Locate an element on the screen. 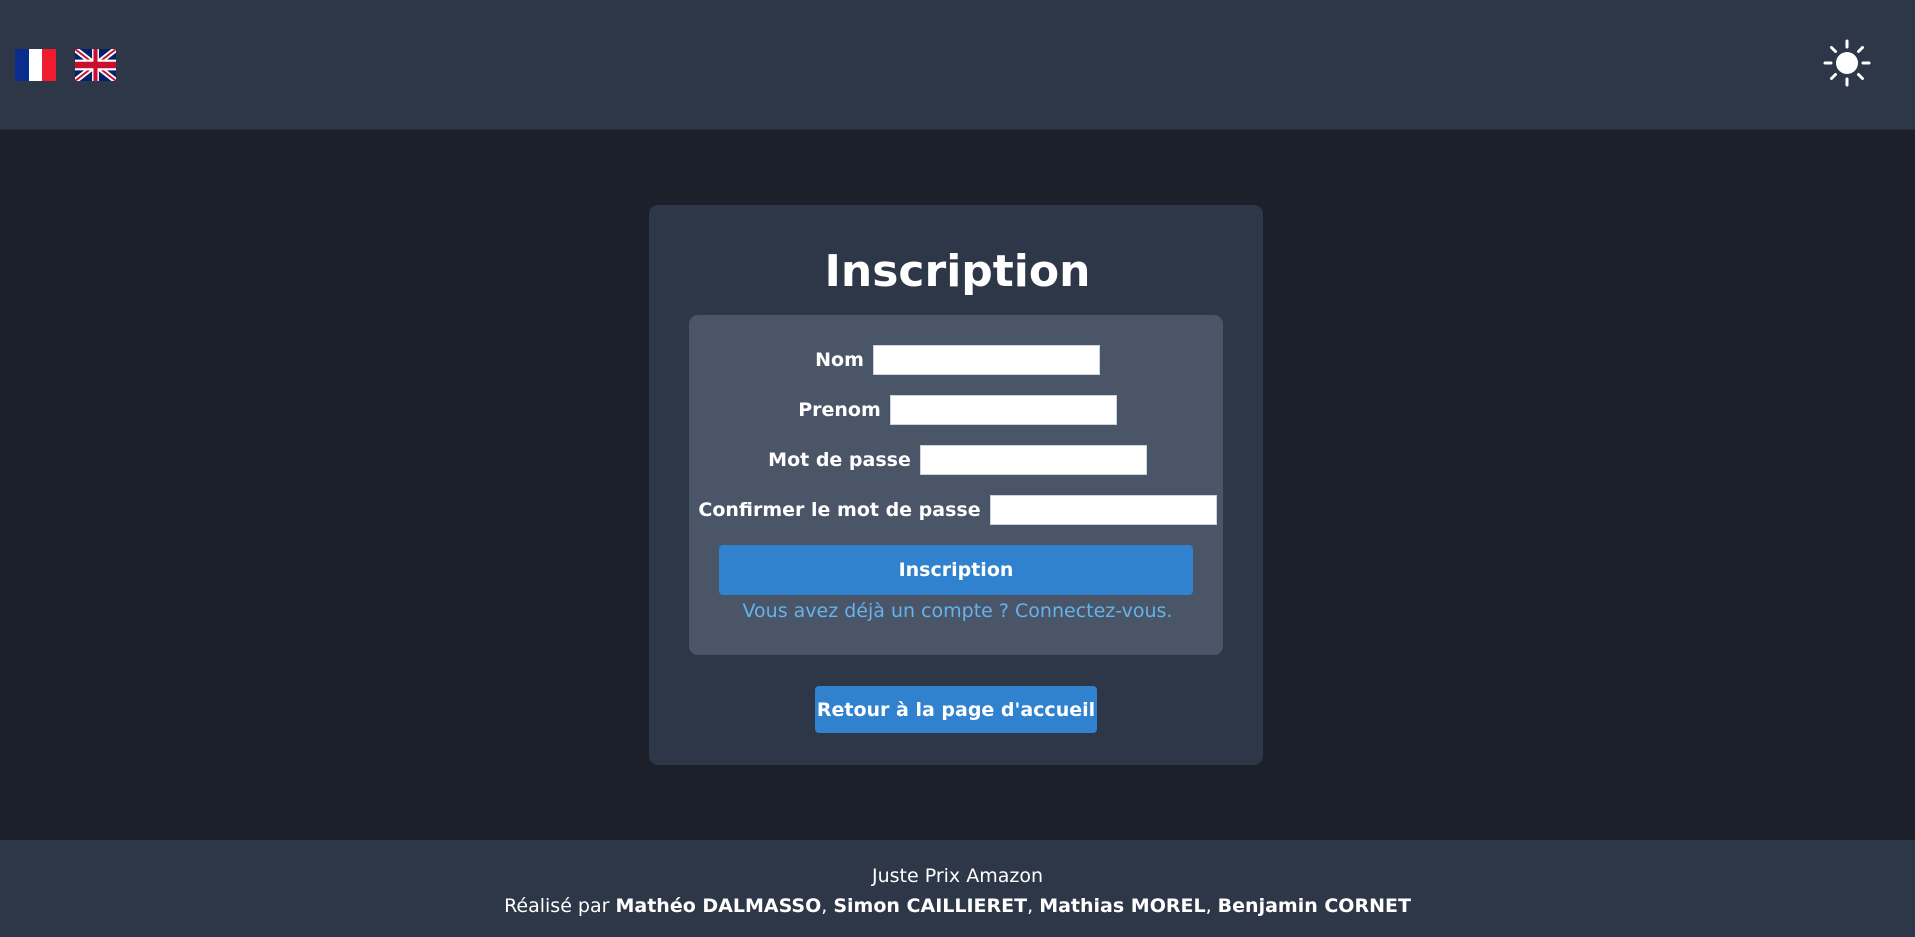 The height and width of the screenshot is (937, 1915). field-row-confirm-password: Confirmer le mot de passe is located at coordinates (957, 510).